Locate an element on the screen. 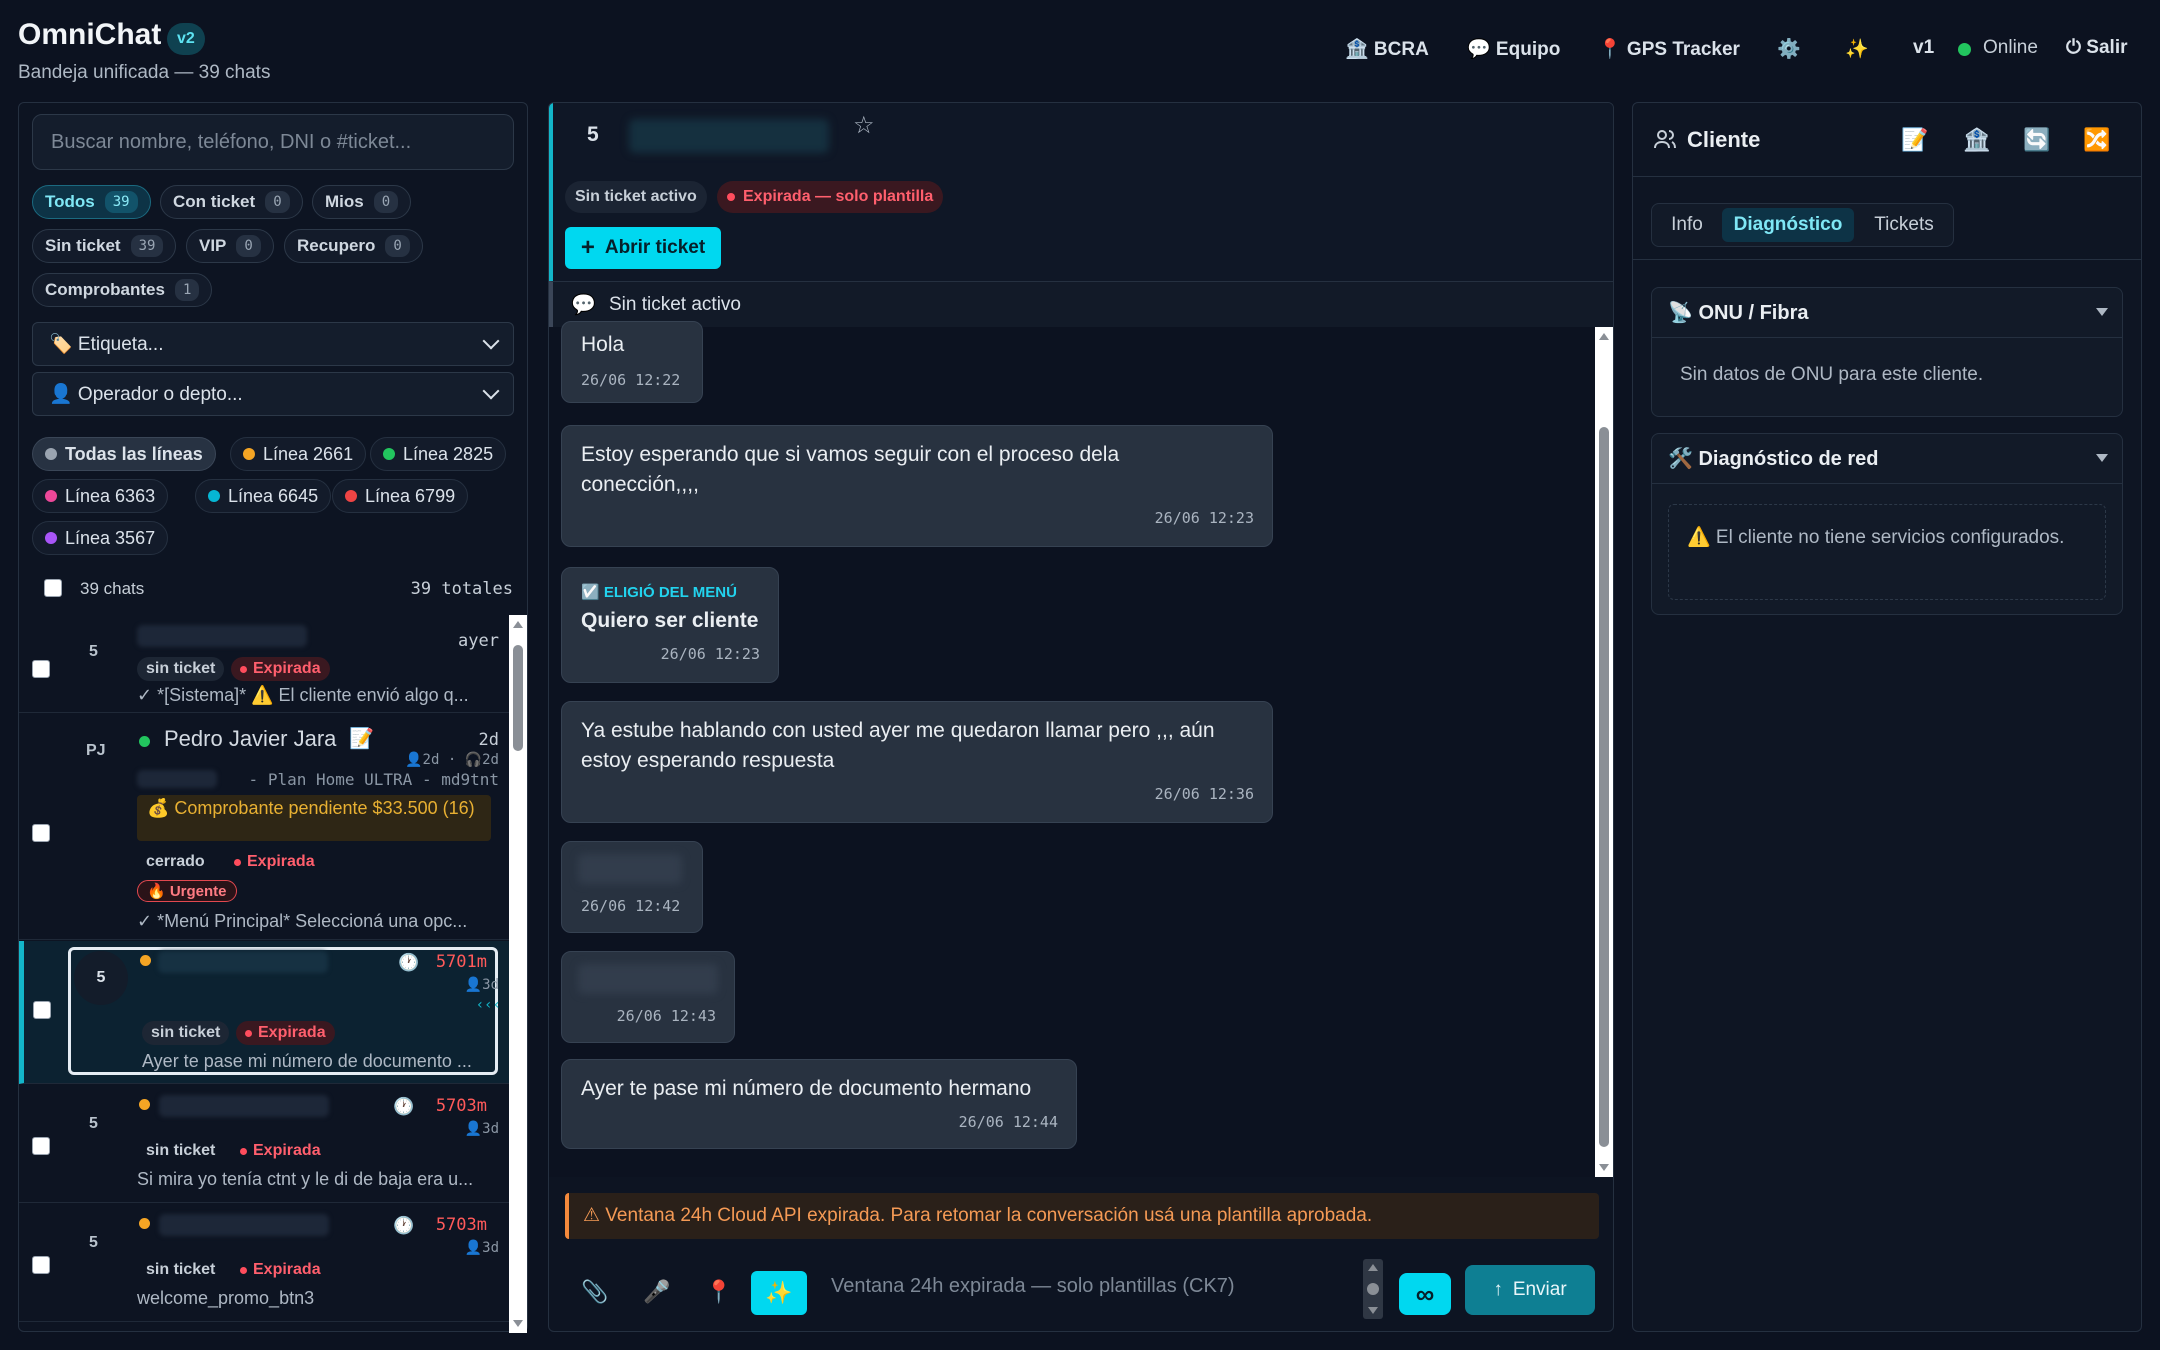  filter-sin-ticket: Sin ticket 39 is located at coordinates (104, 246).